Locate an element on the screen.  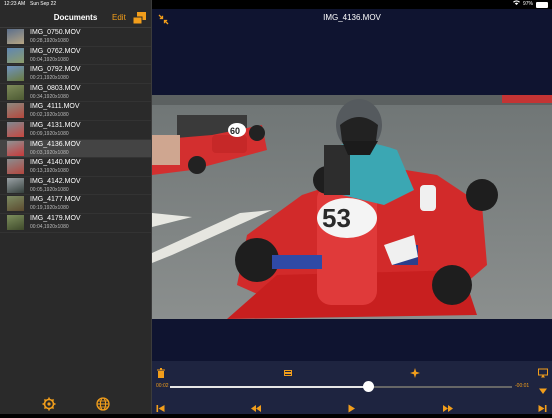
file-name: IMG_0803.MOV is located at coordinates (55, 88).